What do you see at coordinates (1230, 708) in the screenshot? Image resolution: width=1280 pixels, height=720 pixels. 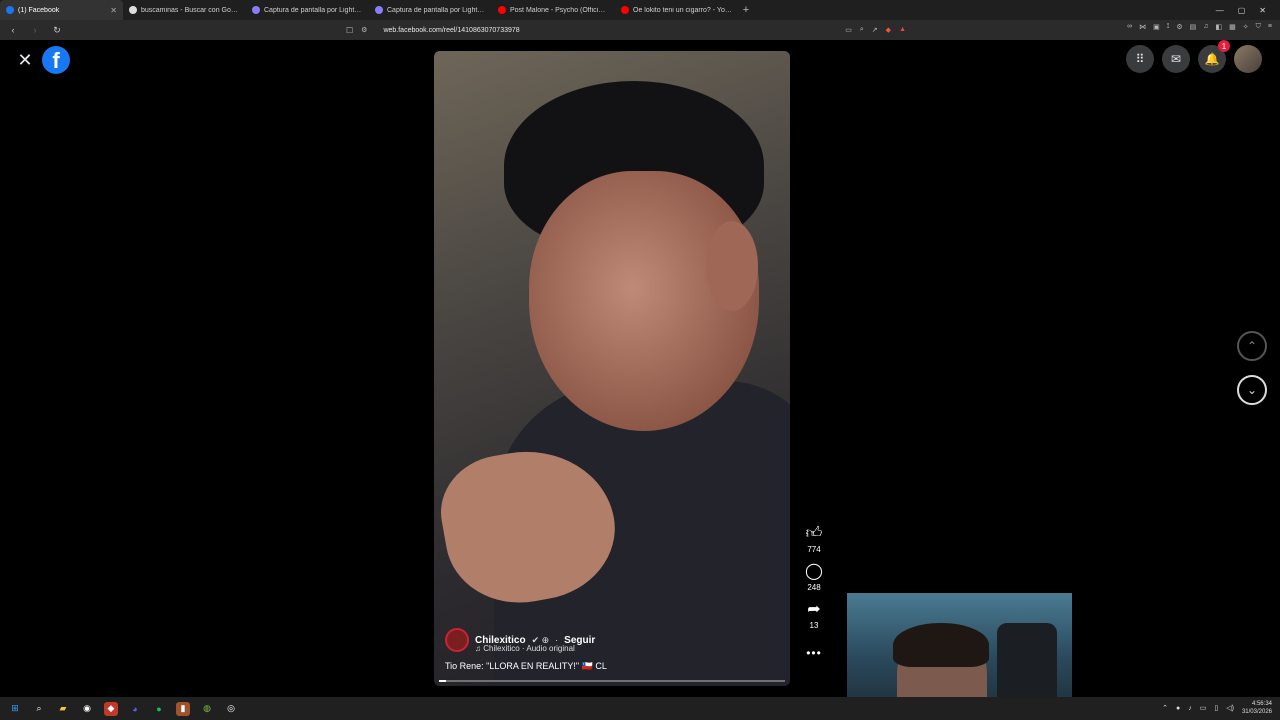 I see `volume-icon: ◁)` at bounding box center [1230, 708].